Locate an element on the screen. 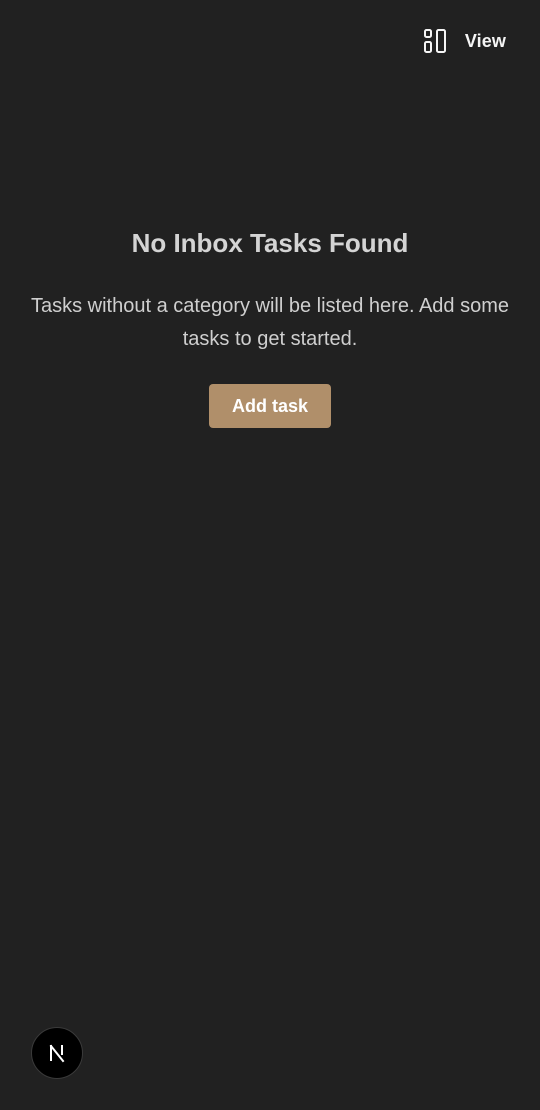 The width and height of the screenshot is (540, 1110). nextjs-dev-badge is located at coordinates (57, 1053).